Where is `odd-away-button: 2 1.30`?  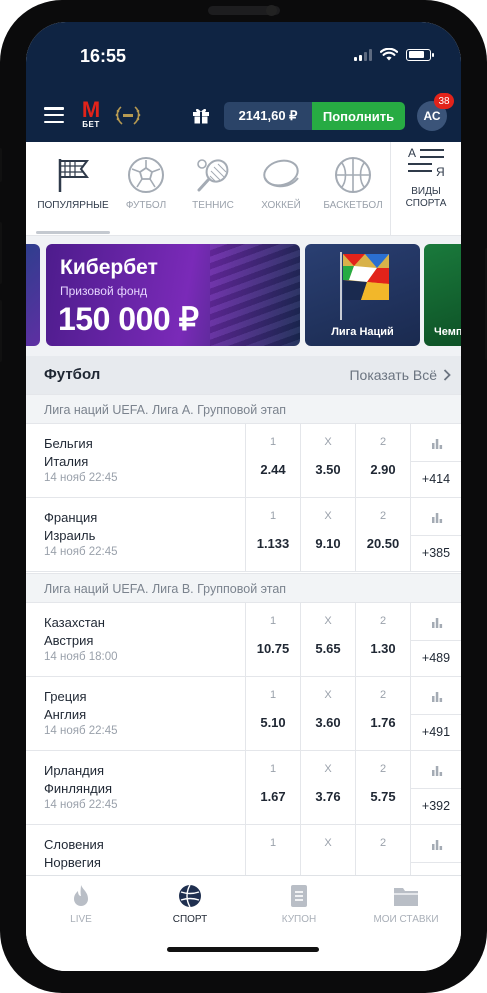 odd-away-button: 2 1.30 is located at coordinates (382, 640).